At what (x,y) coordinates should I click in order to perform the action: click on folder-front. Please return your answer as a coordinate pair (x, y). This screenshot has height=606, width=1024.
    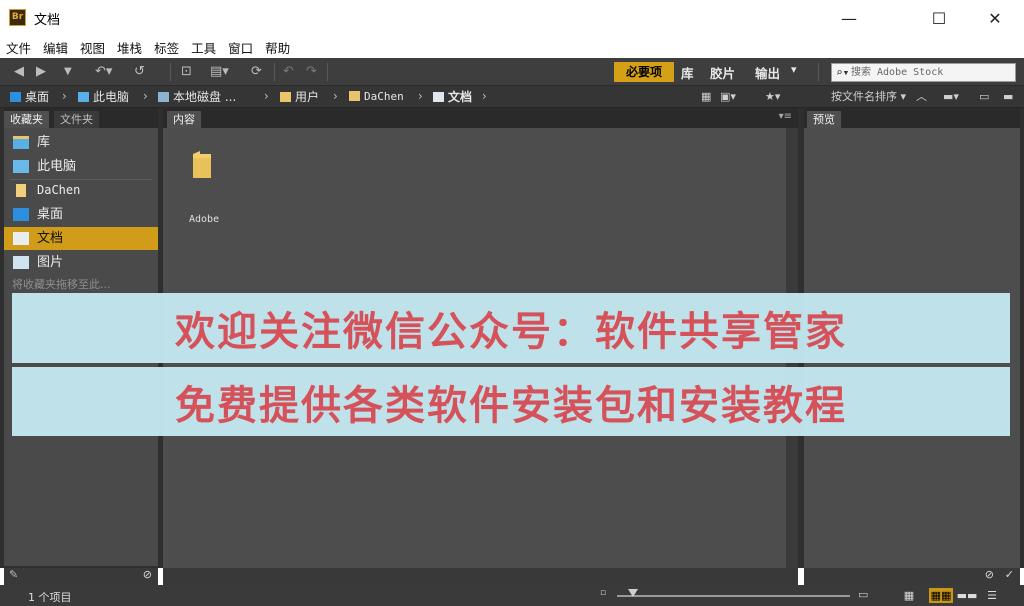
    Looking at the image, I should click on (202, 168).